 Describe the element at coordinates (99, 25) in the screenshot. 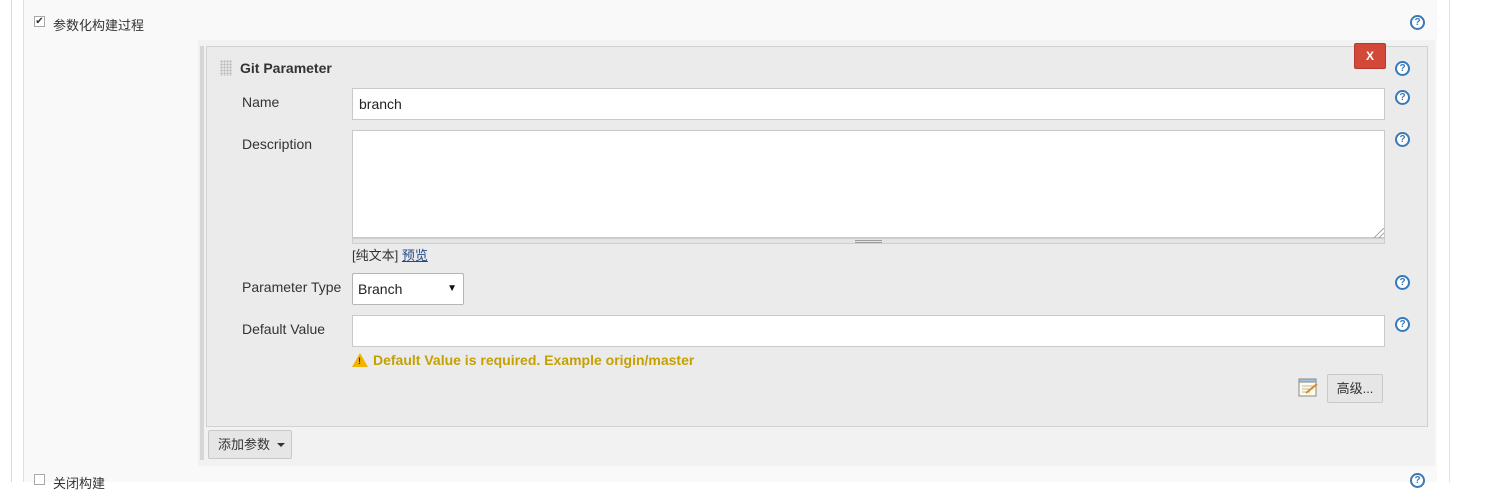

I see `parameterized-build-label: 参数化构建过程` at that location.